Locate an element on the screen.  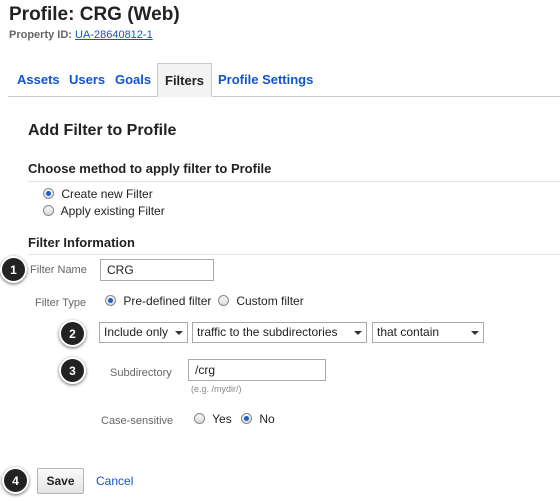
include-select: Include only is located at coordinates (143, 332).